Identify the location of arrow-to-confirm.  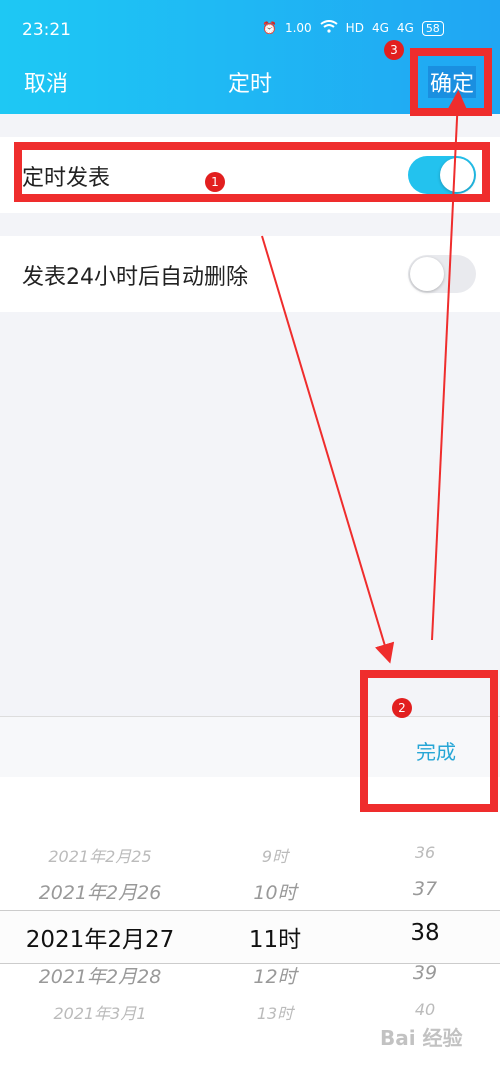
(449, 365).